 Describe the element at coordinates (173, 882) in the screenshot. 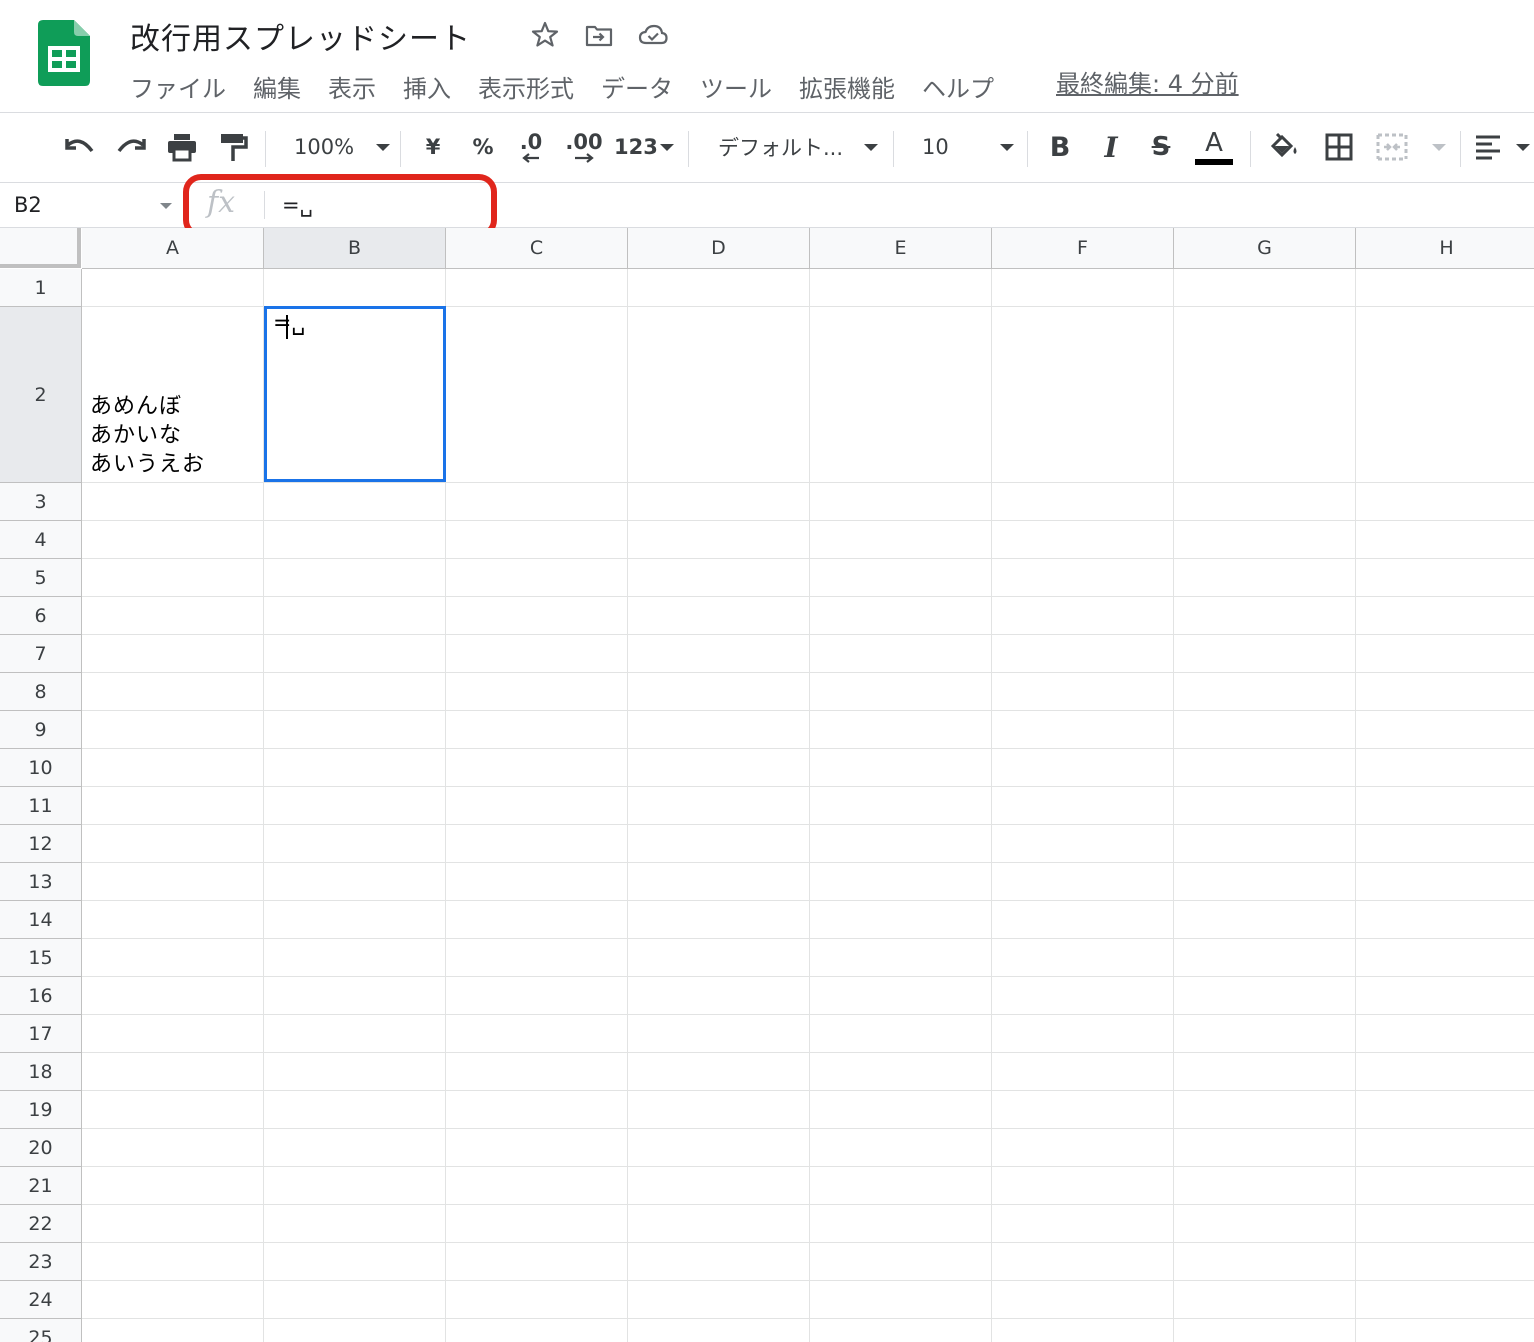

I see `cell-a13` at that location.